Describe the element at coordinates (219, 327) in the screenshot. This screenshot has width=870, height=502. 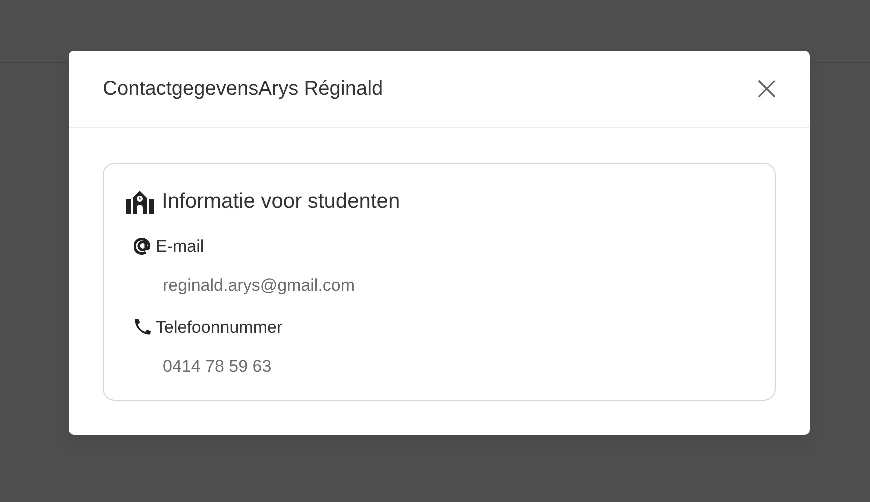
I see `field-label: Telefoonnummer` at that location.